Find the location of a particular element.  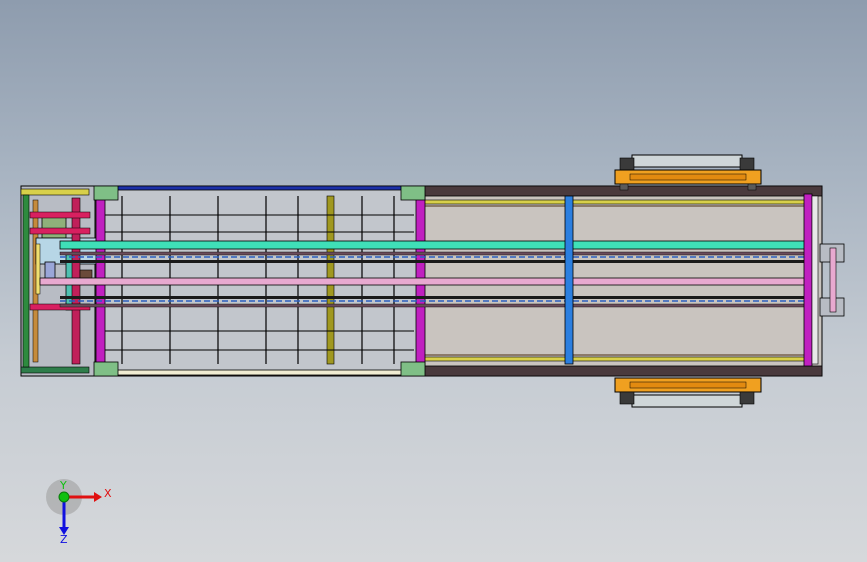

tensioner-shaft is located at coordinates (833, 280).